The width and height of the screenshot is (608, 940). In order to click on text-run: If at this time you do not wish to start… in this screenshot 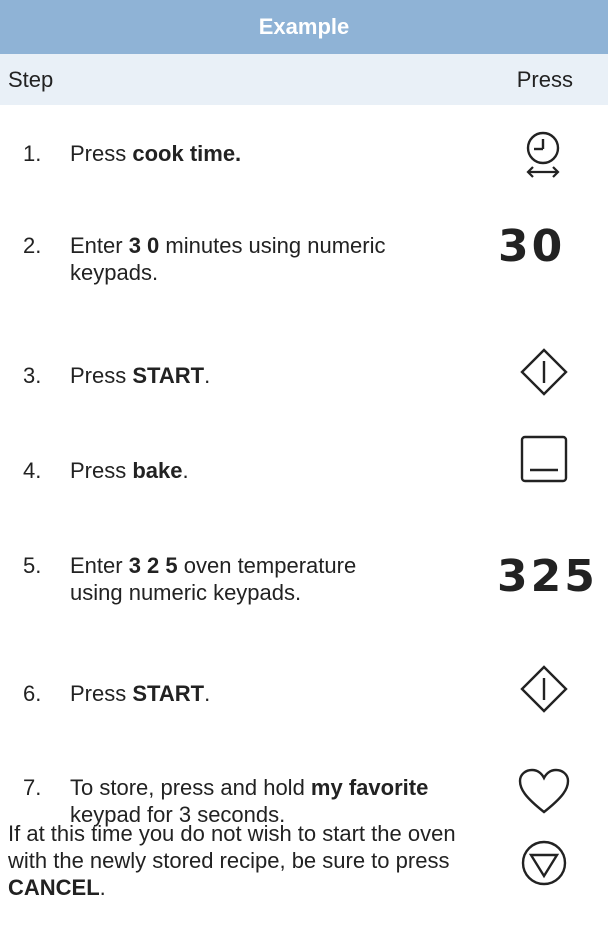, I will do `click(232, 847)`.